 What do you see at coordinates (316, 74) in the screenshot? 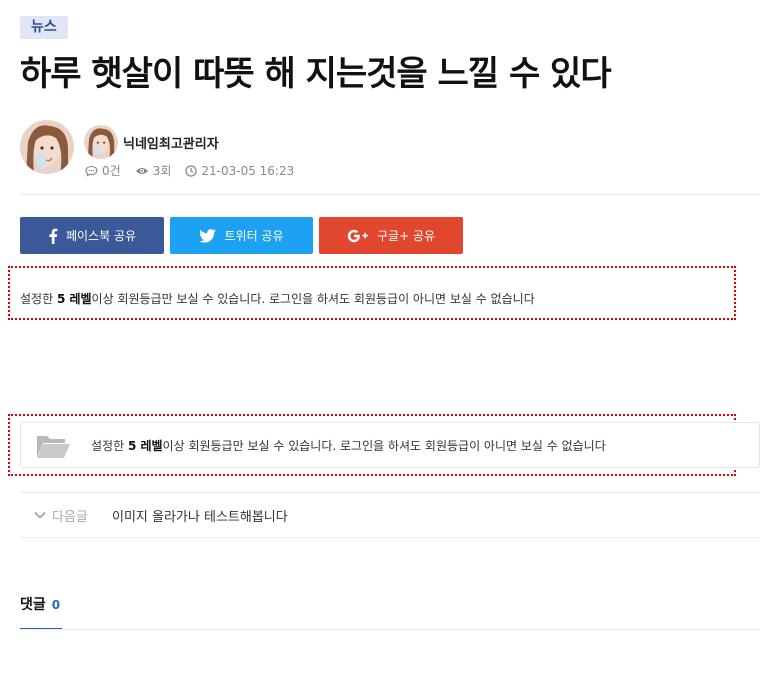
I see `post-title: 하루 햇살이 따뜻 해 지는것을 느낄 수 있다` at bounding box center [316, 74].